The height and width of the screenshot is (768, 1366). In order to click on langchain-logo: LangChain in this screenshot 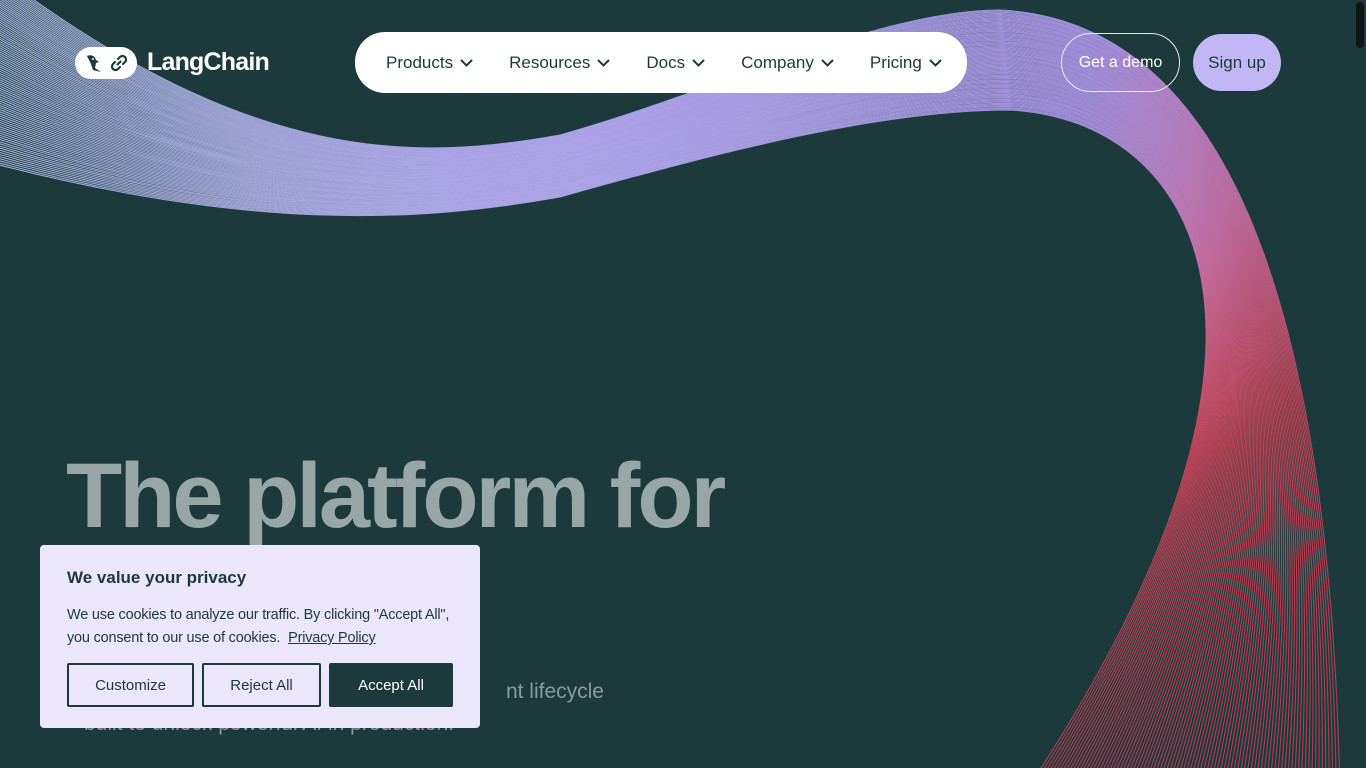, I will do `click(172, 62)`.